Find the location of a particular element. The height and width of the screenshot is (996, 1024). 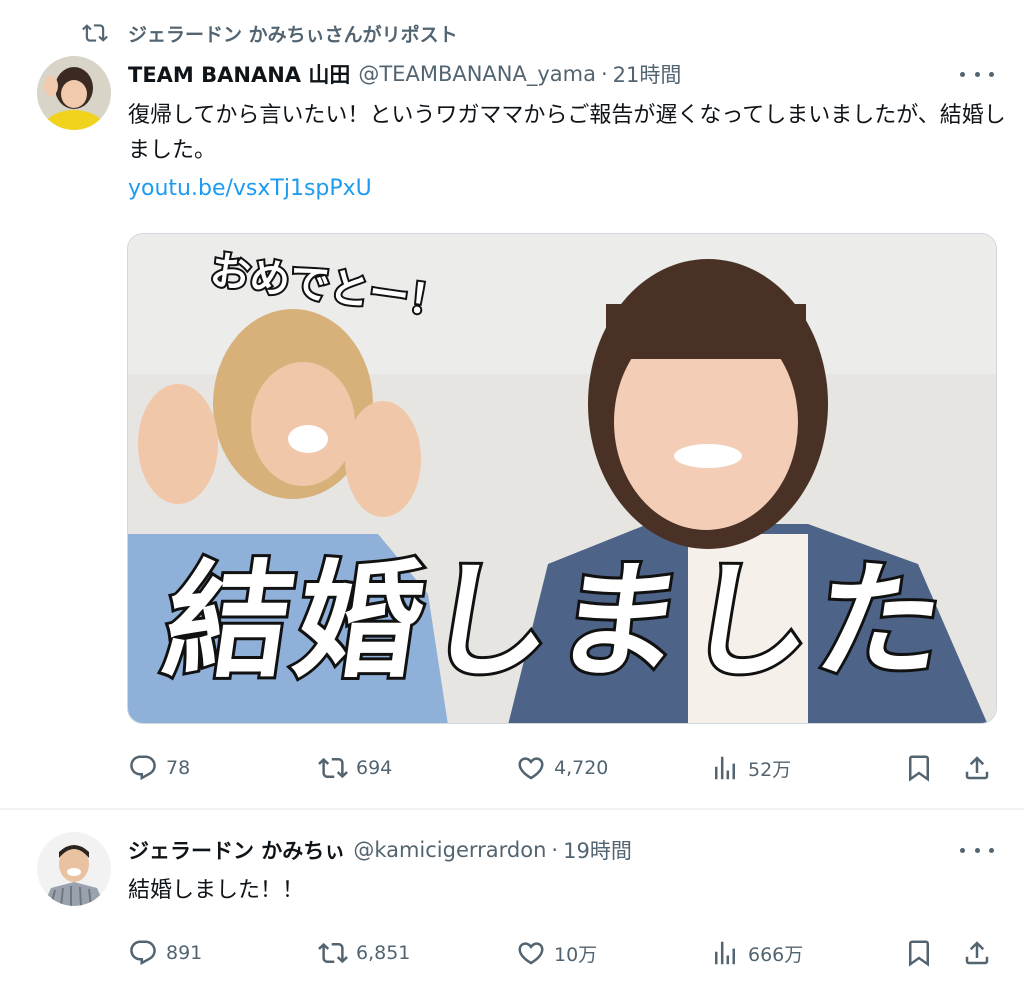

repost-banner: ジェラードン かみちぃさんがリポスト is located at coordinates (270, 33).